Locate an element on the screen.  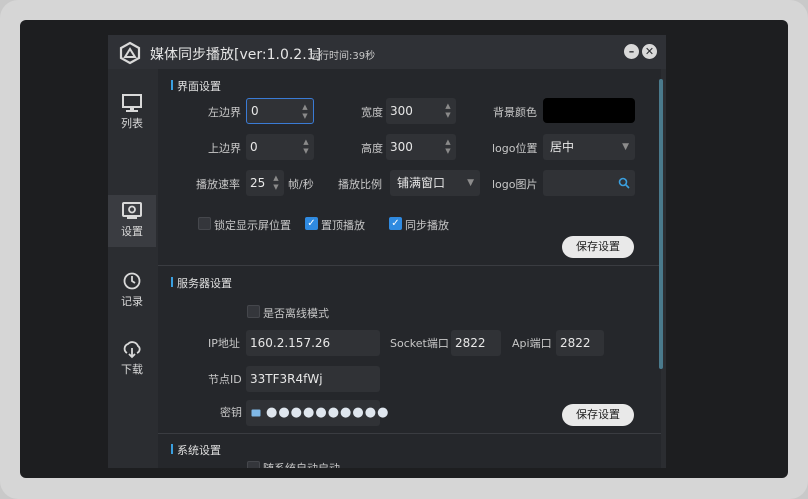
background-color-label: 背景颜色 is located at coordinates (515, 112).